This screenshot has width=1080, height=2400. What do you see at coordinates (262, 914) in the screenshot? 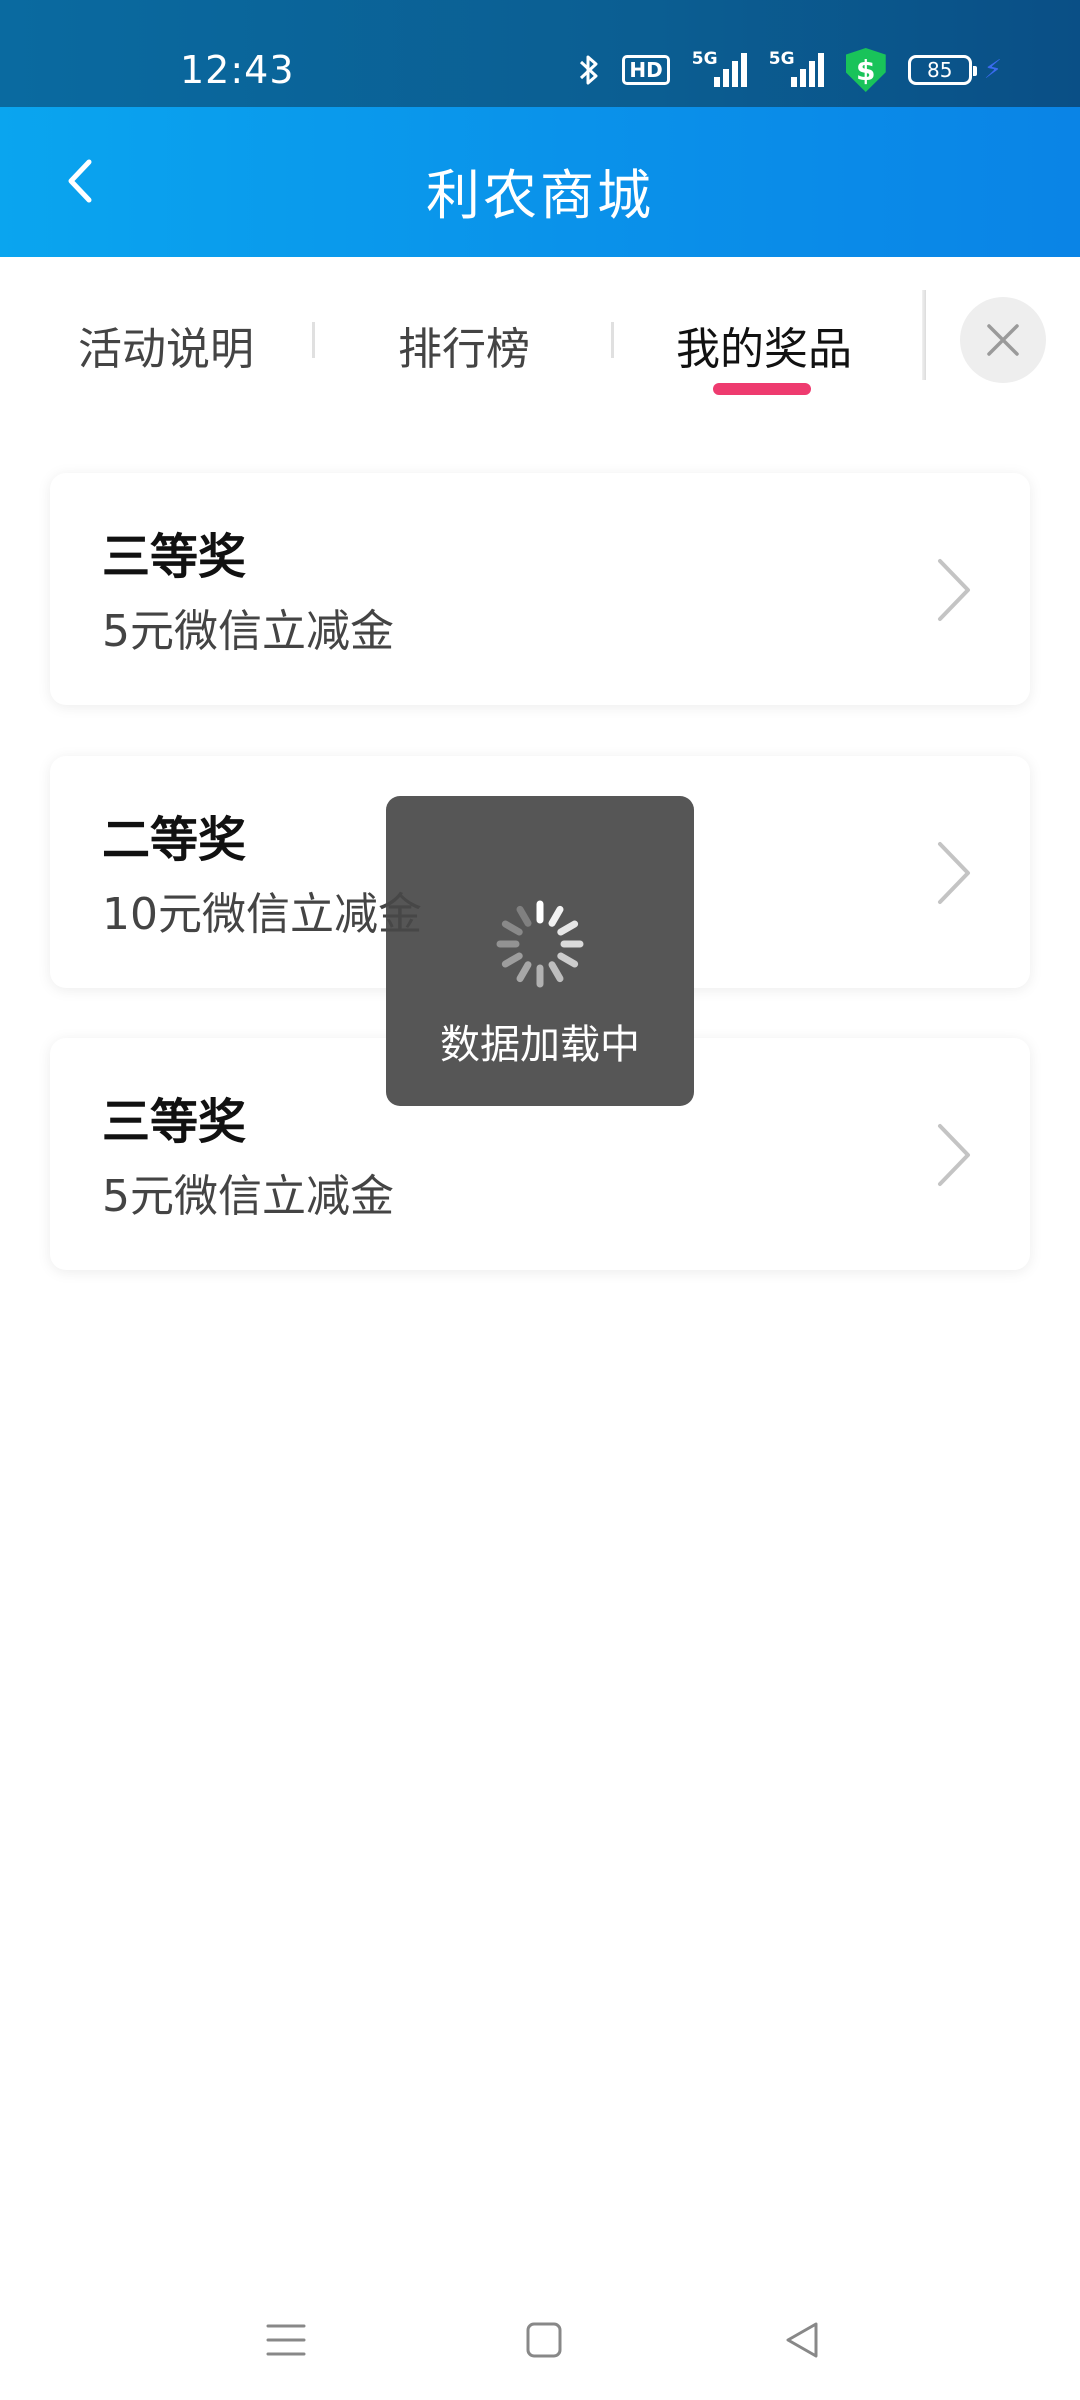
I see `prize-description: 10元微信立减金` at bounding box center [262, 914].